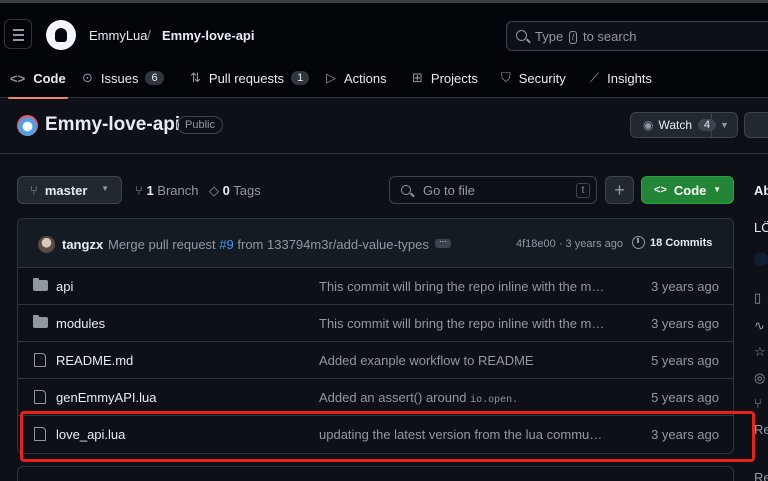 The height and width of the screenshot is (481, 768). What do you see at coordinates (235, 191) in the screenshot?
I see `tags-link: ◇ 0 Tags` at bounding box center [235, 191].